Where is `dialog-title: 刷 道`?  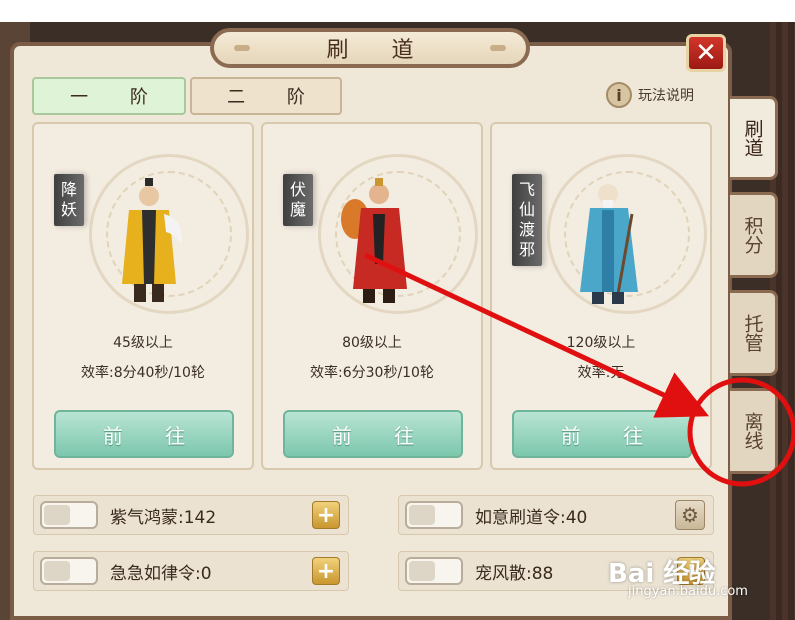 dialog-title: 刷 道 is located at coordinates (379, 50).